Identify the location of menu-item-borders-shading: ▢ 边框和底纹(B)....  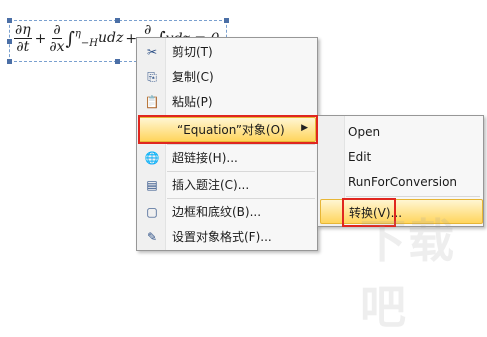
(227, 211).